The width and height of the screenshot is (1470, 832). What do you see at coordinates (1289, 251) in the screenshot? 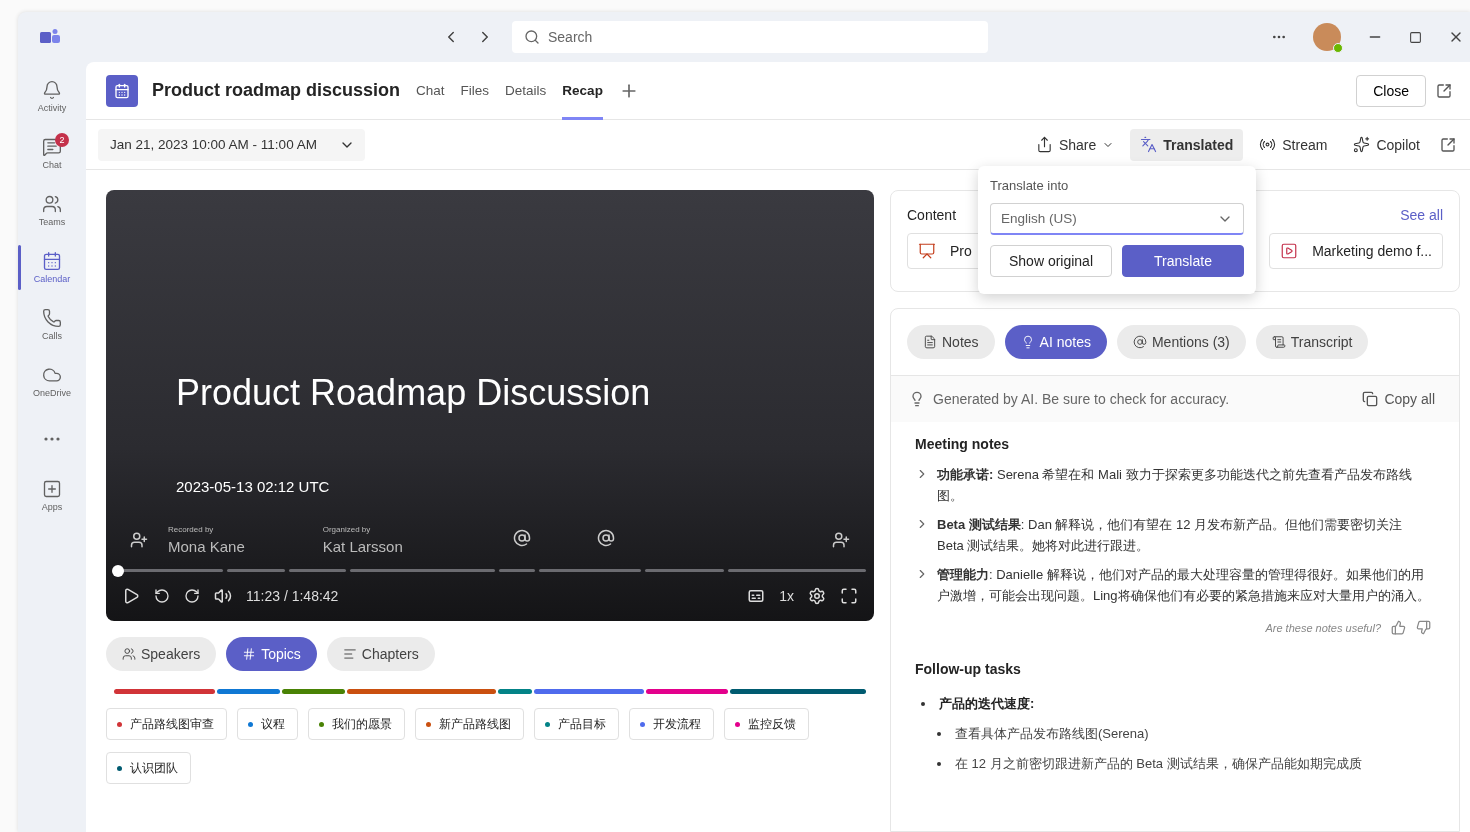
I see `video-file-icon` at bounding box center [1289, 251].